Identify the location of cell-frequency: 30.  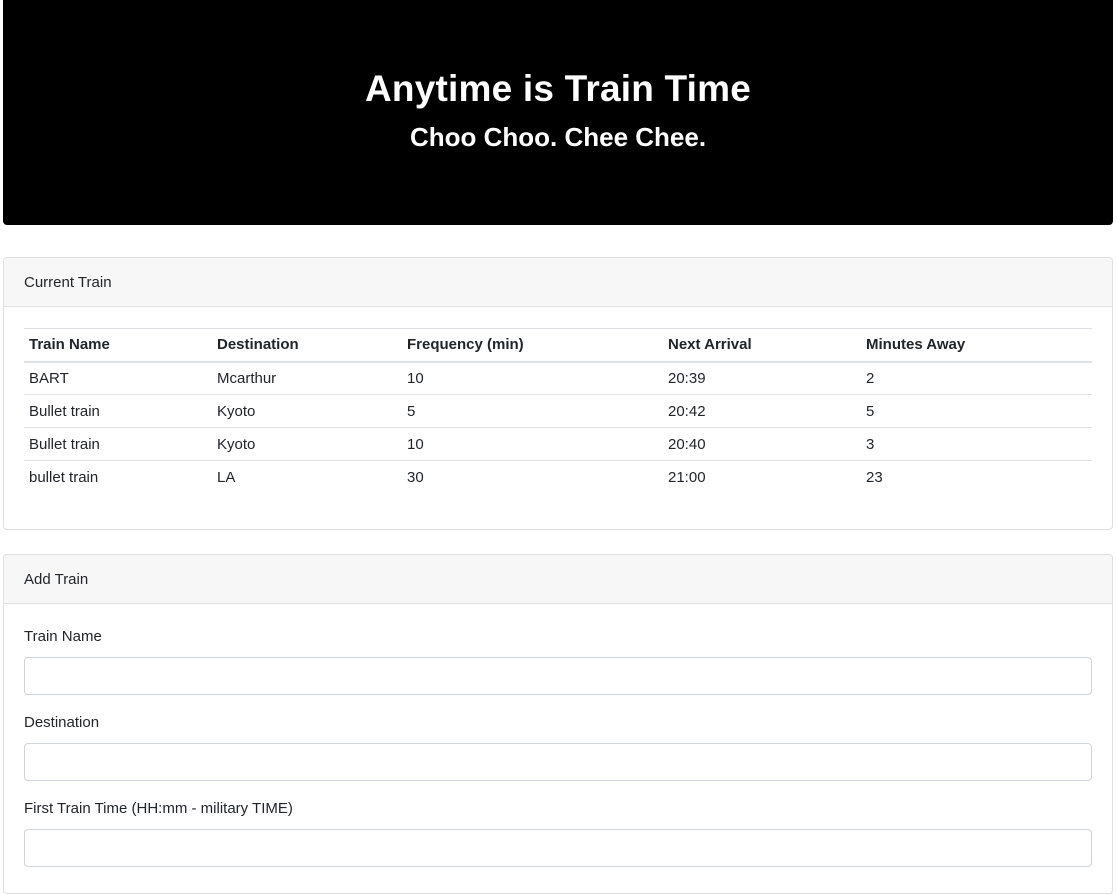
(415, 477).